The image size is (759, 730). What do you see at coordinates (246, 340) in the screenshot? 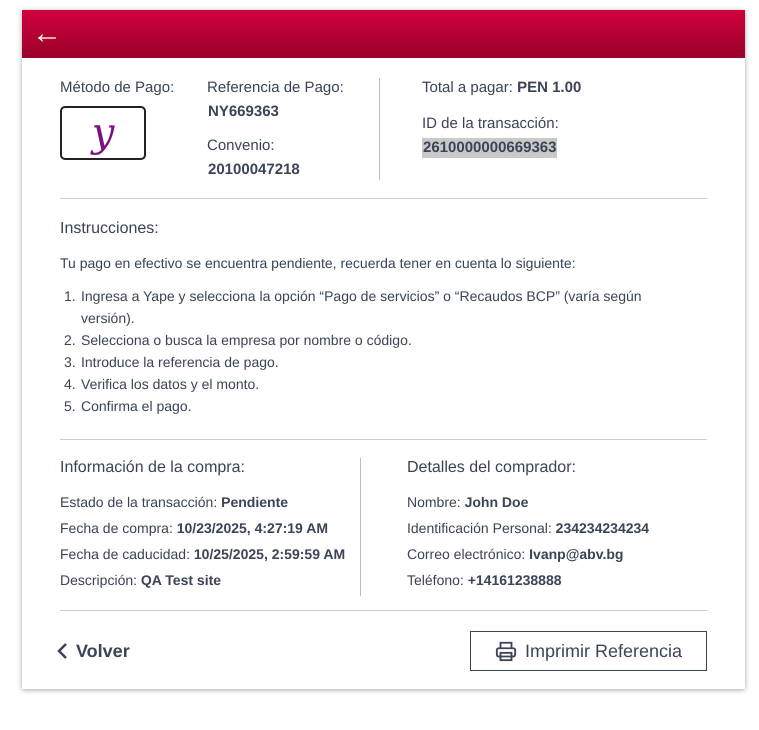
I see `instruction-step: Selecciona o busca la empresa por nombre o código.` at bounding box center [246, 340].